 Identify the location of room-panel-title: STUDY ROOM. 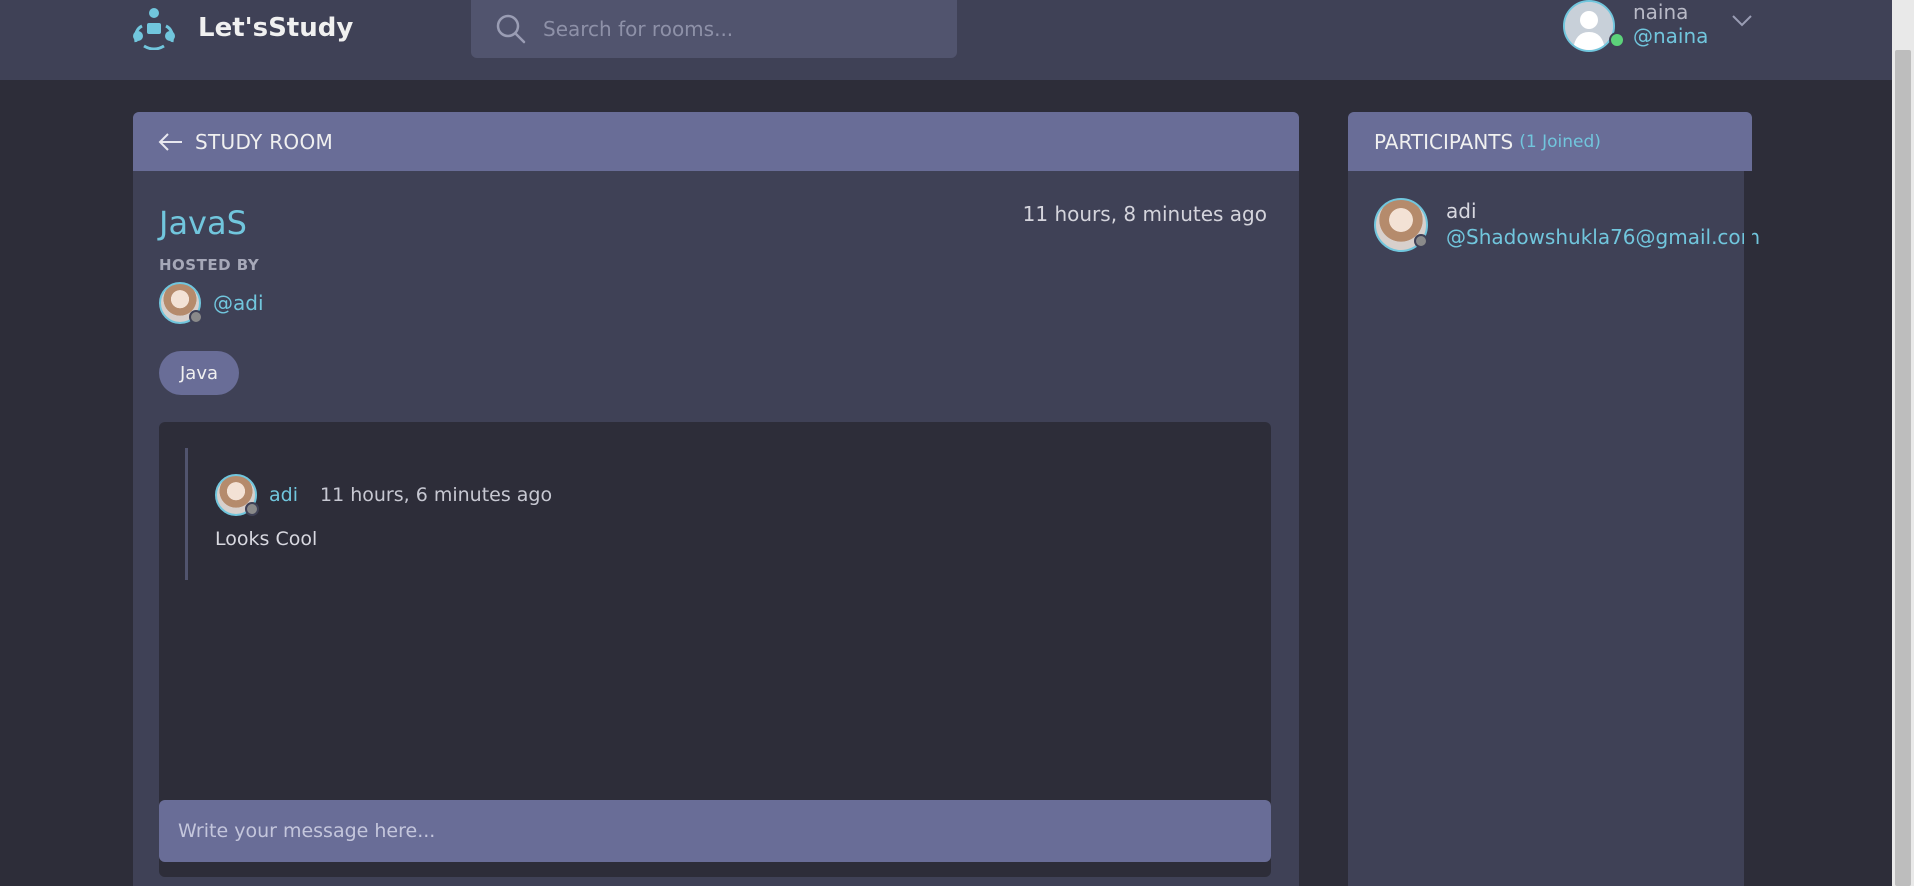
(264, 141).